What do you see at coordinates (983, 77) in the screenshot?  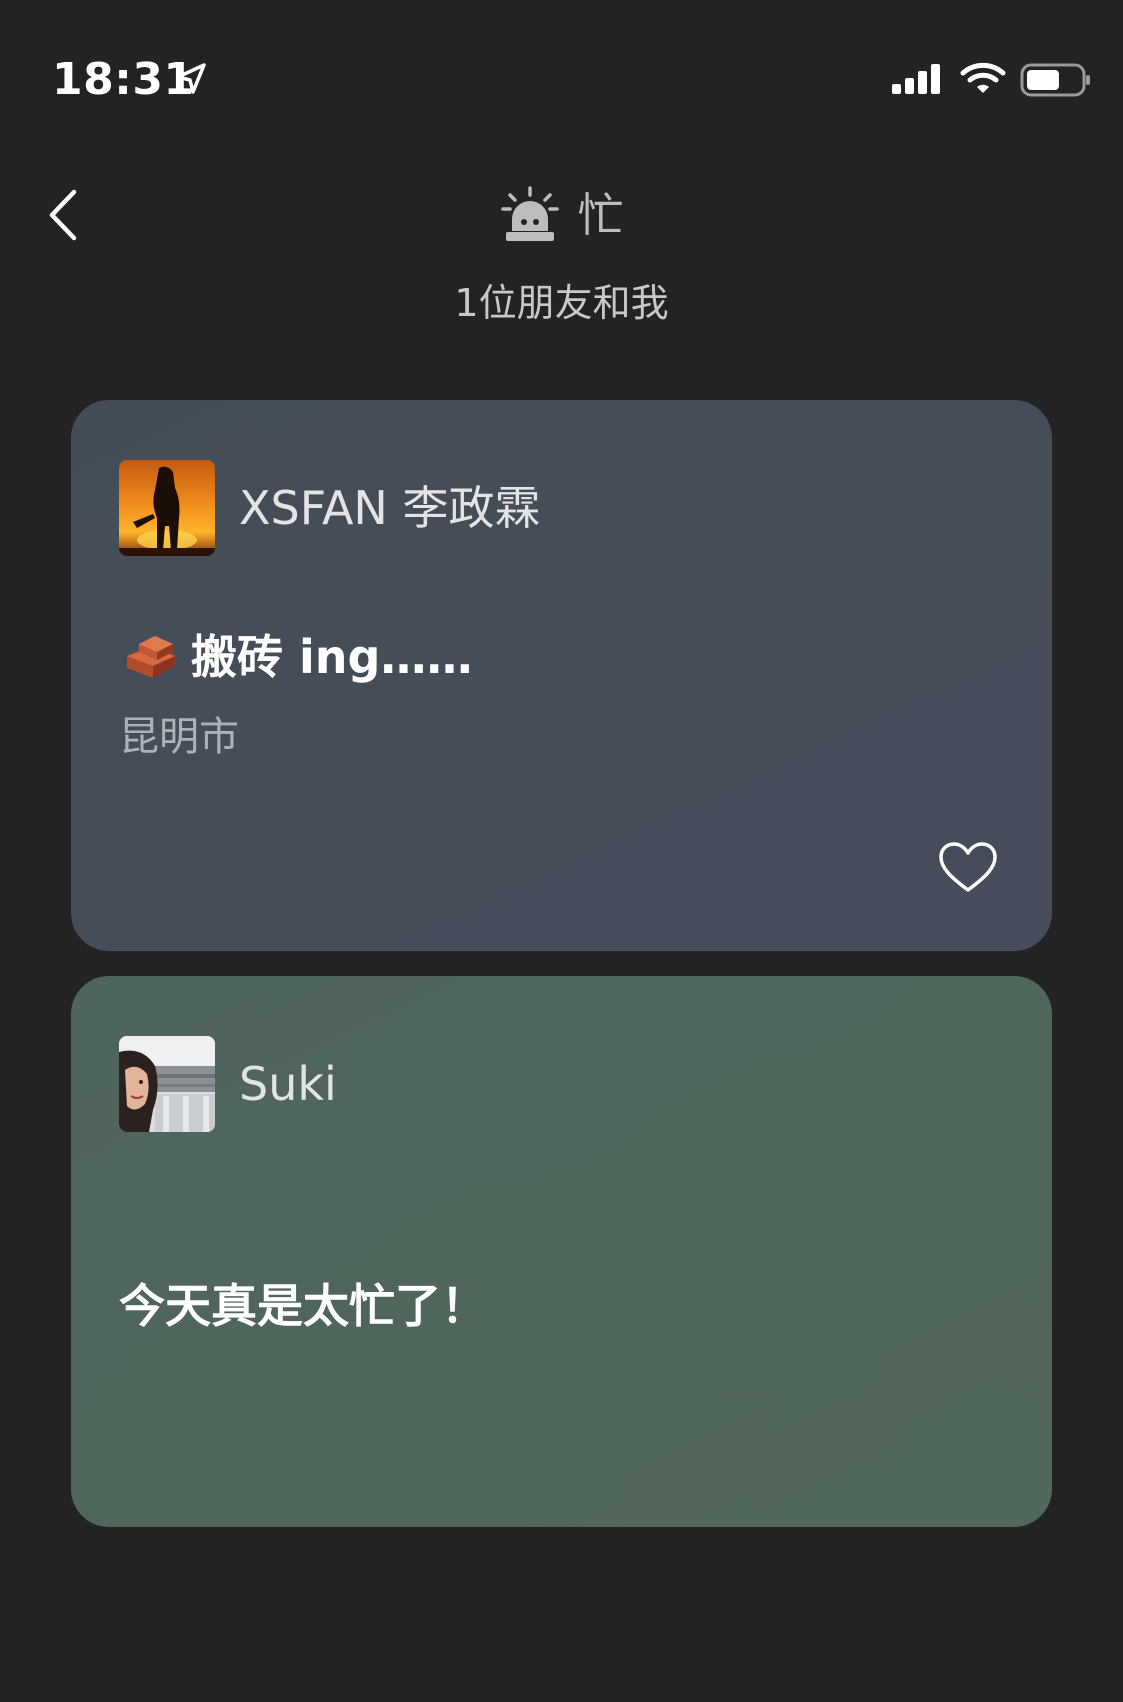 I see `wifi-icon` at bounding box center [983, 77].